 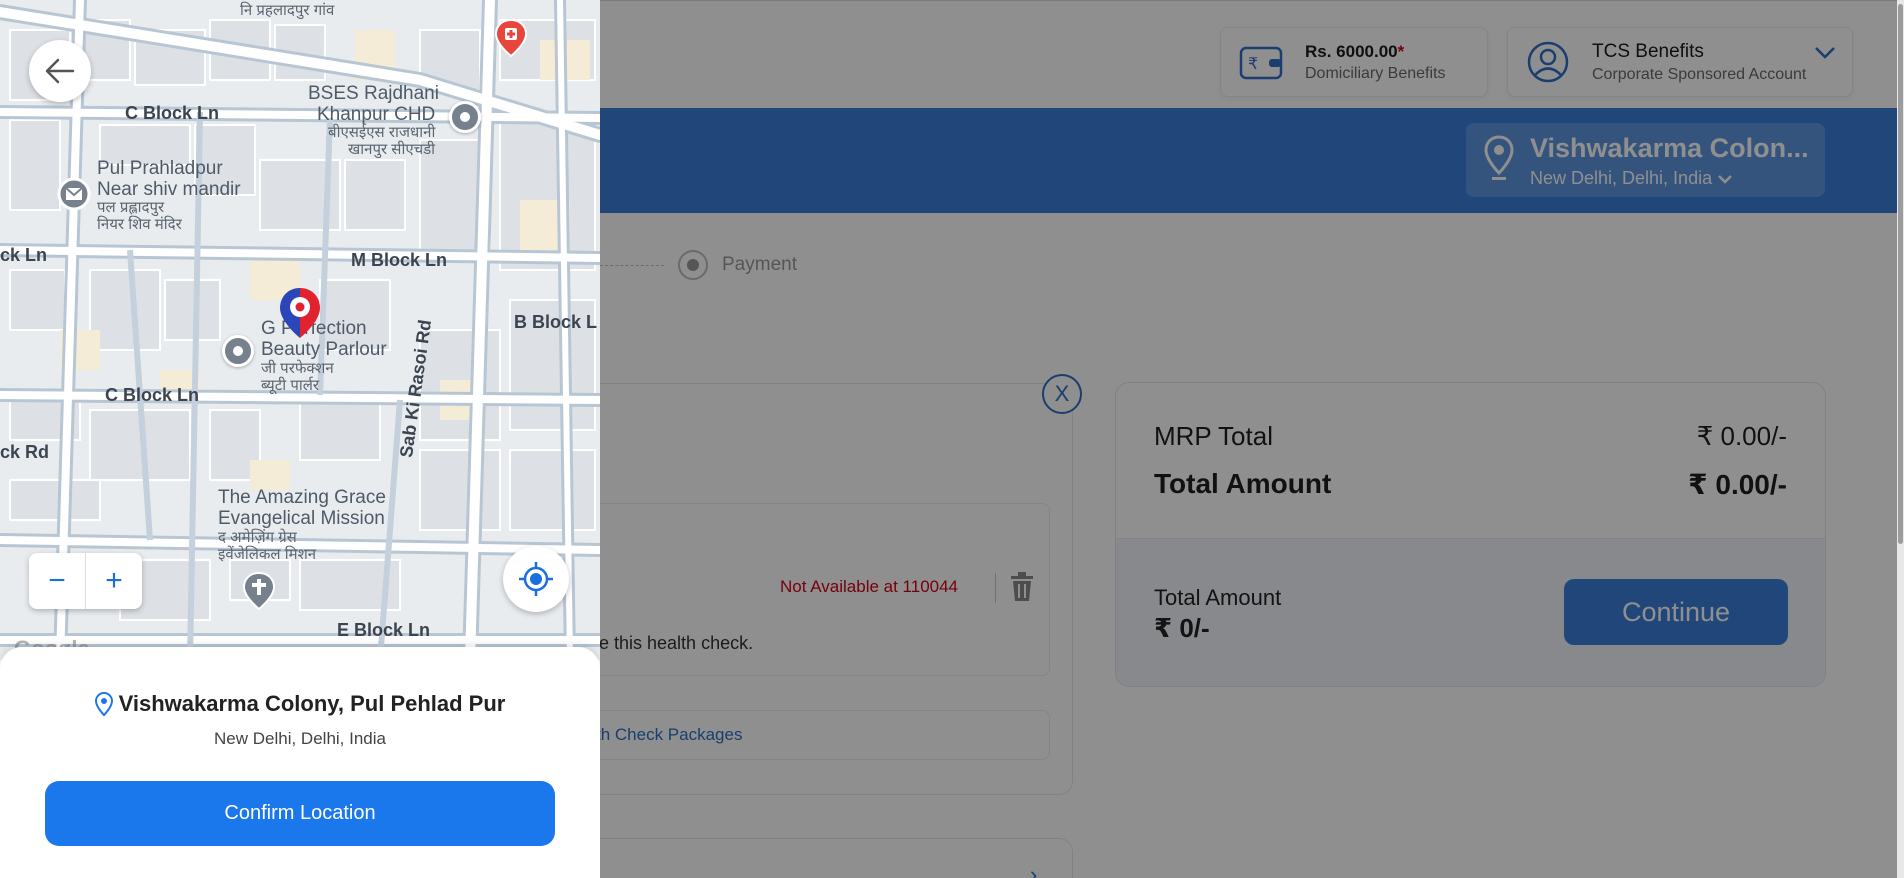 I want to click on map-label: नि प्रहलादपुर गांव, so click(x=287, y=10).